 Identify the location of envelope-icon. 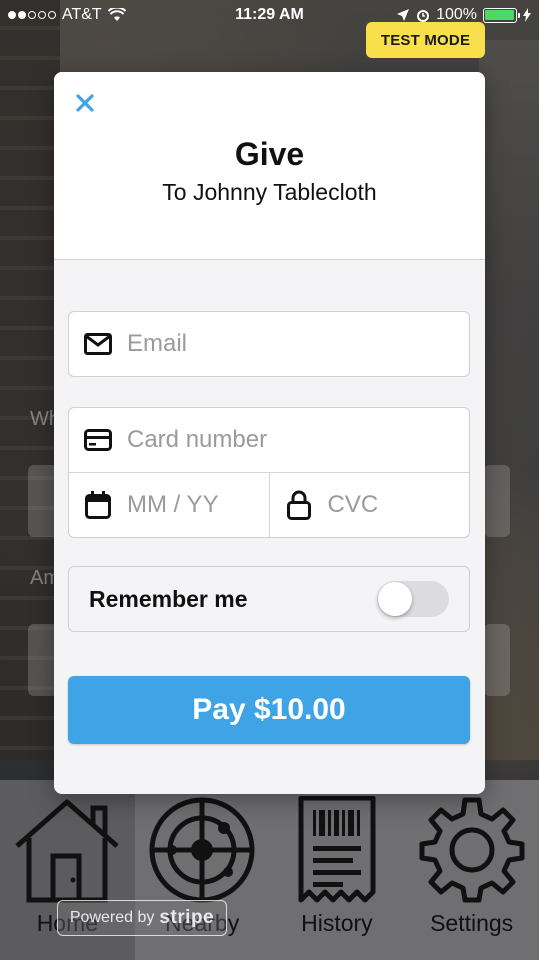
(98, 344).